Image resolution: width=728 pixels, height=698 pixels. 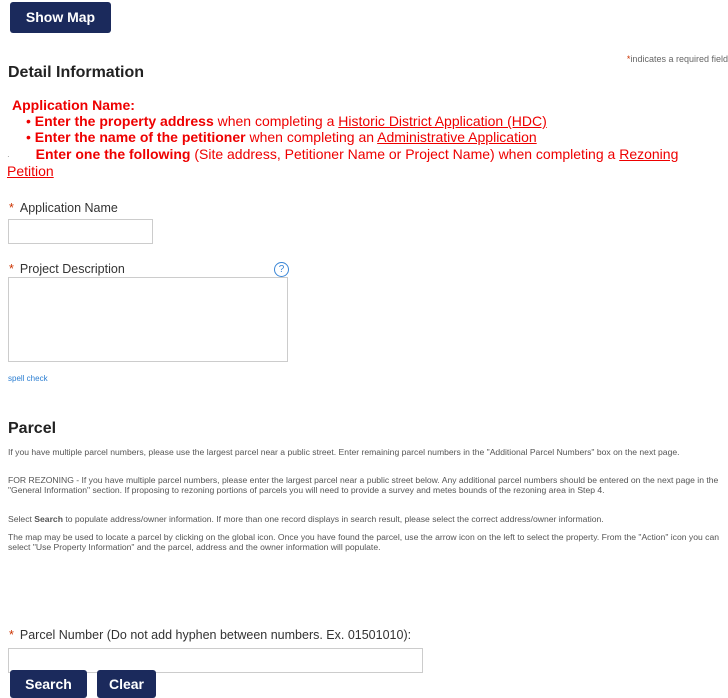 What do you see at coordinates (72, 269) in the screenshot?
I see `project-description-label-text: Project Description` at bounding box center [72, 269].